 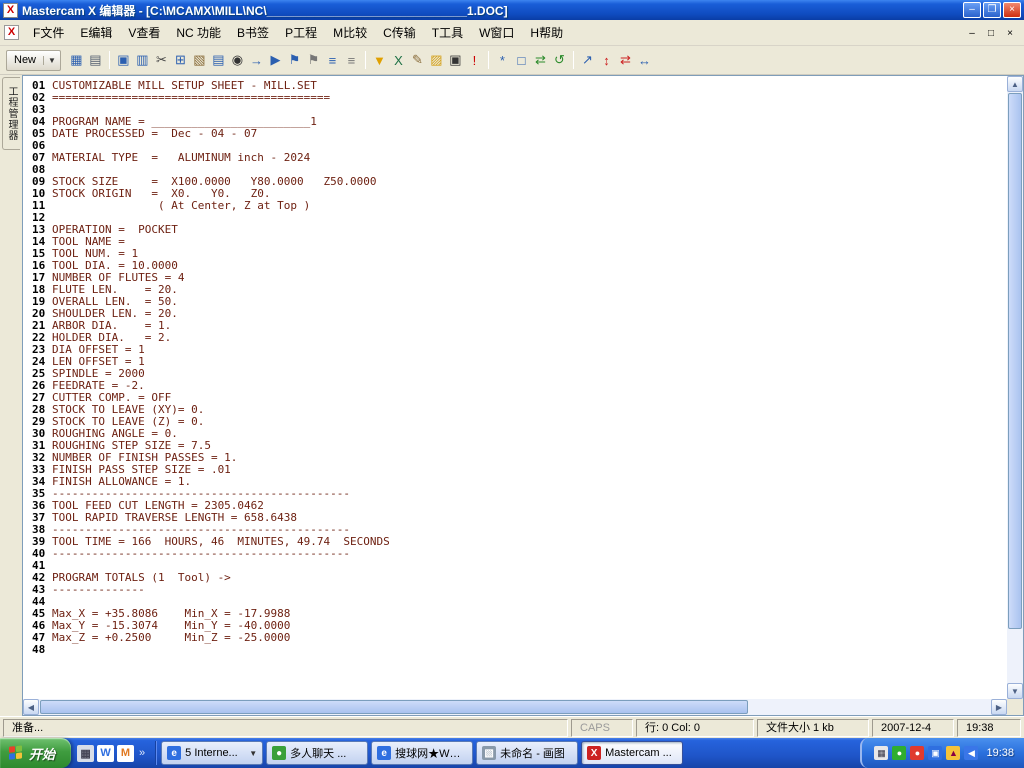 What do you see at coordinates (198, 32) in the screenshot?
I see `menu-item-3: NC 功能` at bounding box center [198, 32].